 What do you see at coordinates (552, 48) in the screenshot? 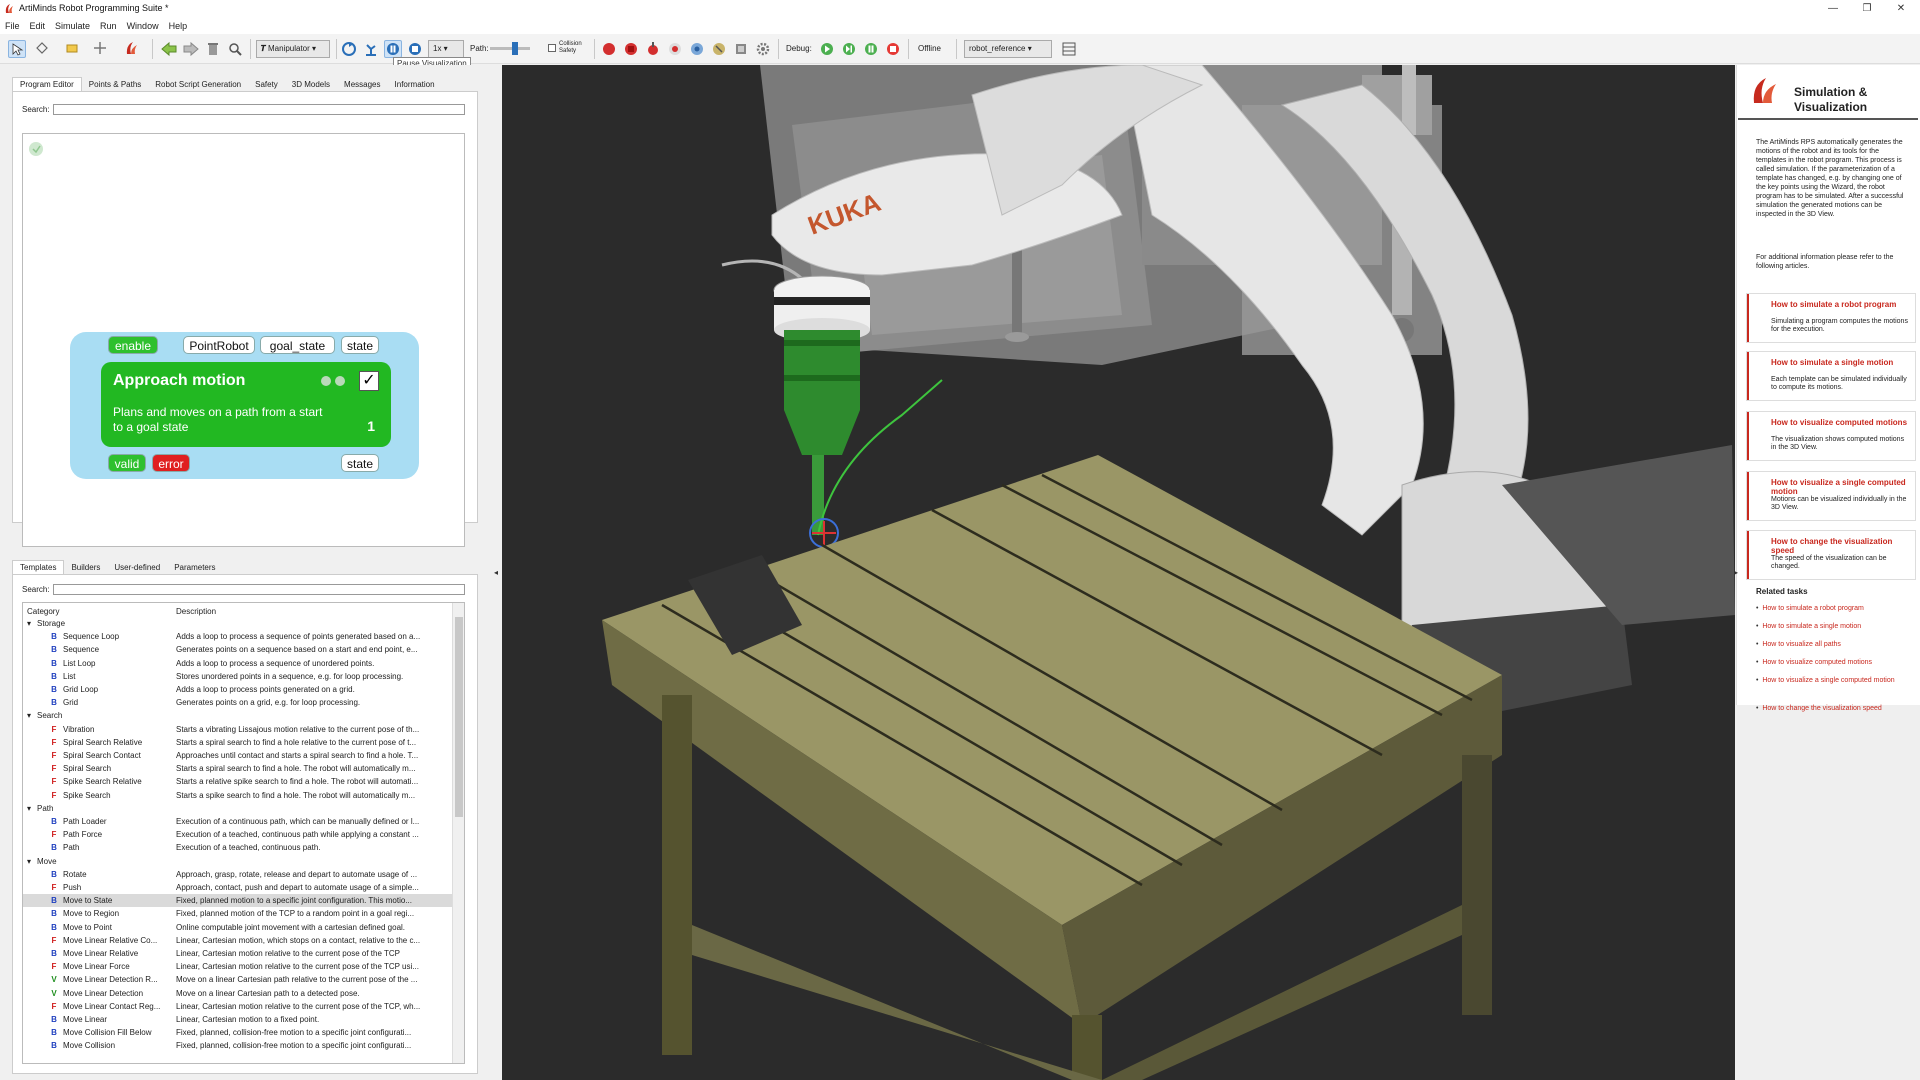
I see `collision-safety-checkbox` at bounding box center [552, 48].